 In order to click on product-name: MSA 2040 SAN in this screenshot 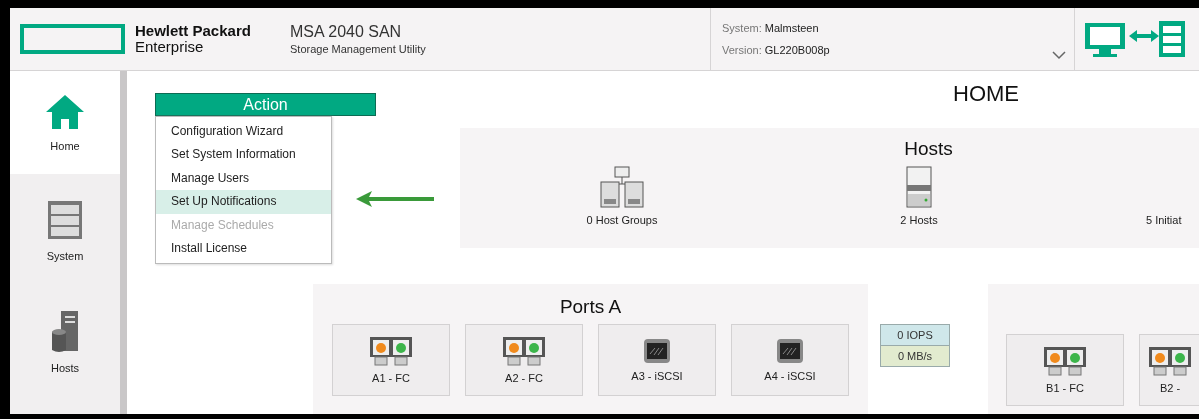, I will do `click(346, 31)`.